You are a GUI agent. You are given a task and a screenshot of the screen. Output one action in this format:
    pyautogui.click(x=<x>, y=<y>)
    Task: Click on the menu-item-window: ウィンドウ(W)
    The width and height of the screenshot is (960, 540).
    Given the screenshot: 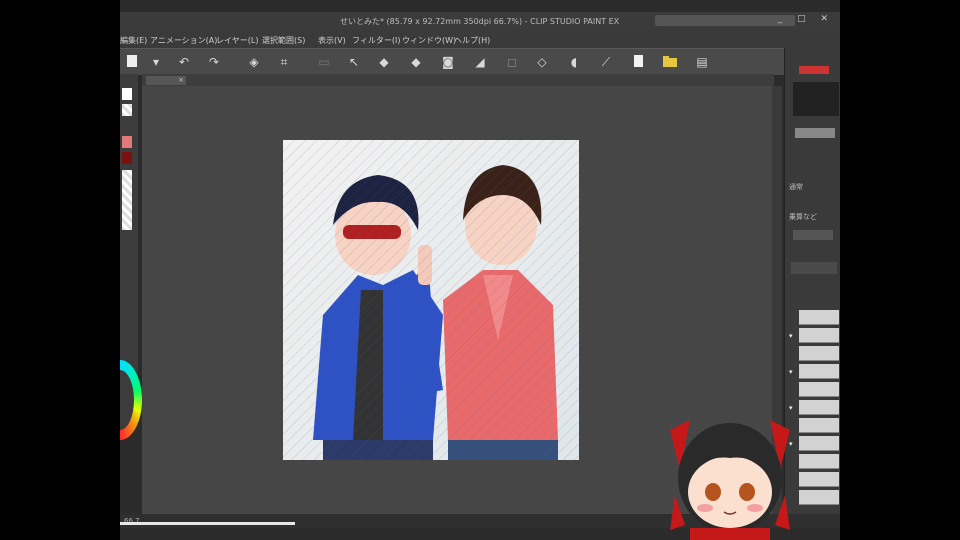 What is the action you would take?
    pyautogui.click(x=429, y=40)
    